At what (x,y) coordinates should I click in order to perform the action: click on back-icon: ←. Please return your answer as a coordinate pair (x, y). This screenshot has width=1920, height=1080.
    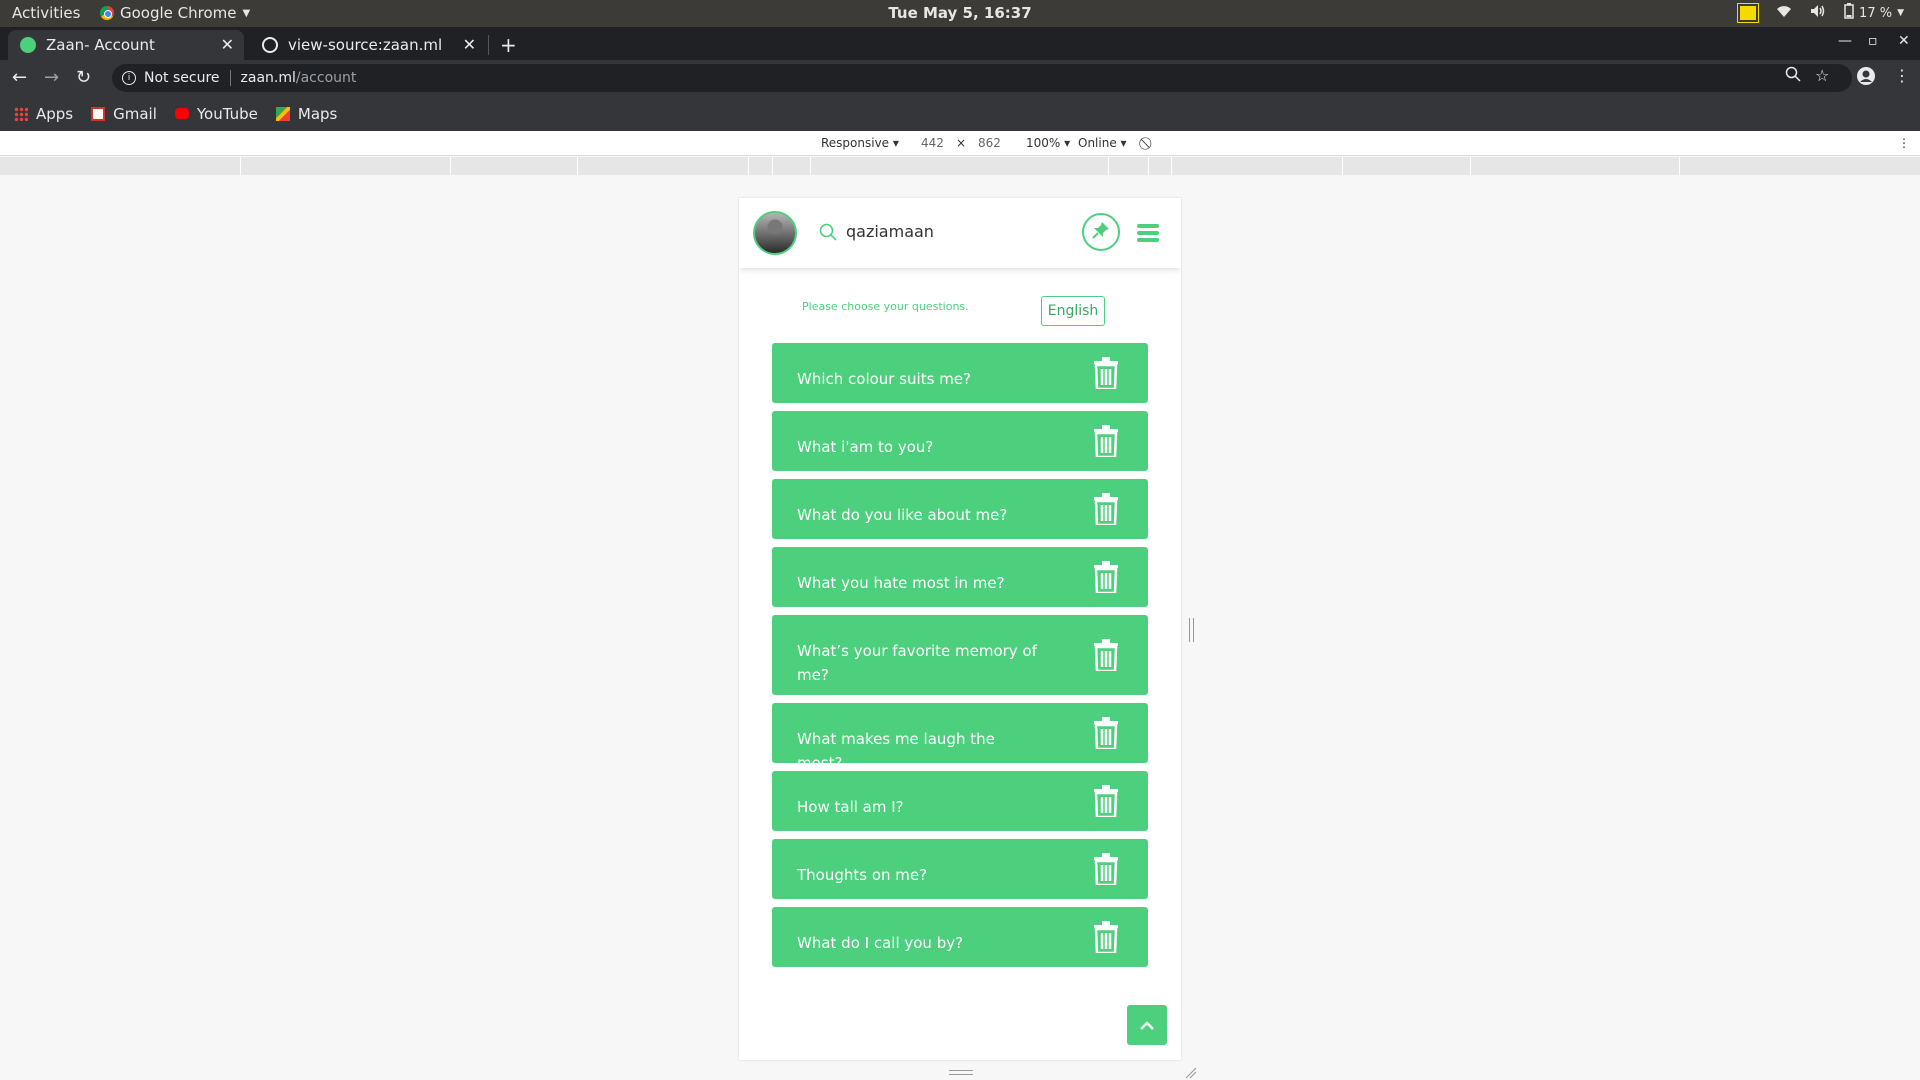
    Looking at the image, I should click on (19, 77).